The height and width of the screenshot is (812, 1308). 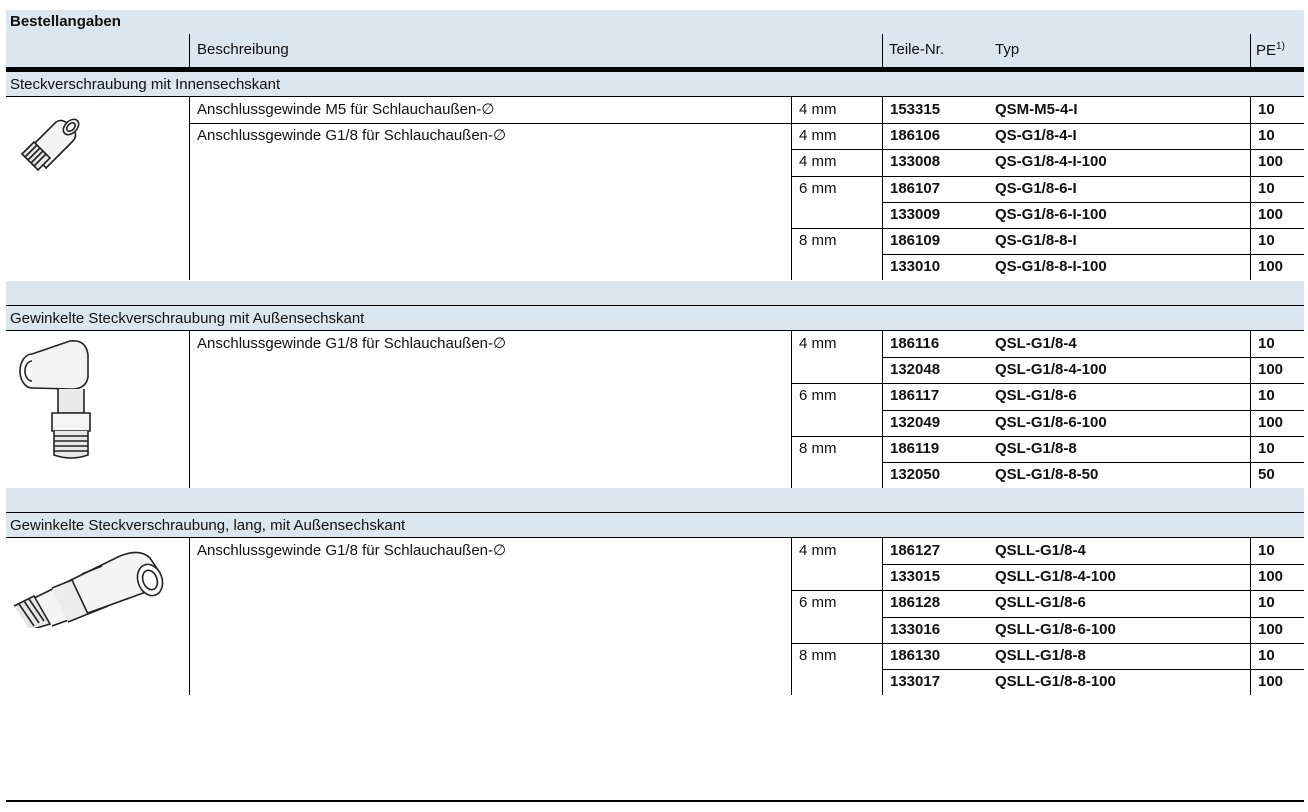 What do you see at coordinates (915, 550) in the screenshot?
I see `cell-part-number: 186127` at bounding box center [915, 550].